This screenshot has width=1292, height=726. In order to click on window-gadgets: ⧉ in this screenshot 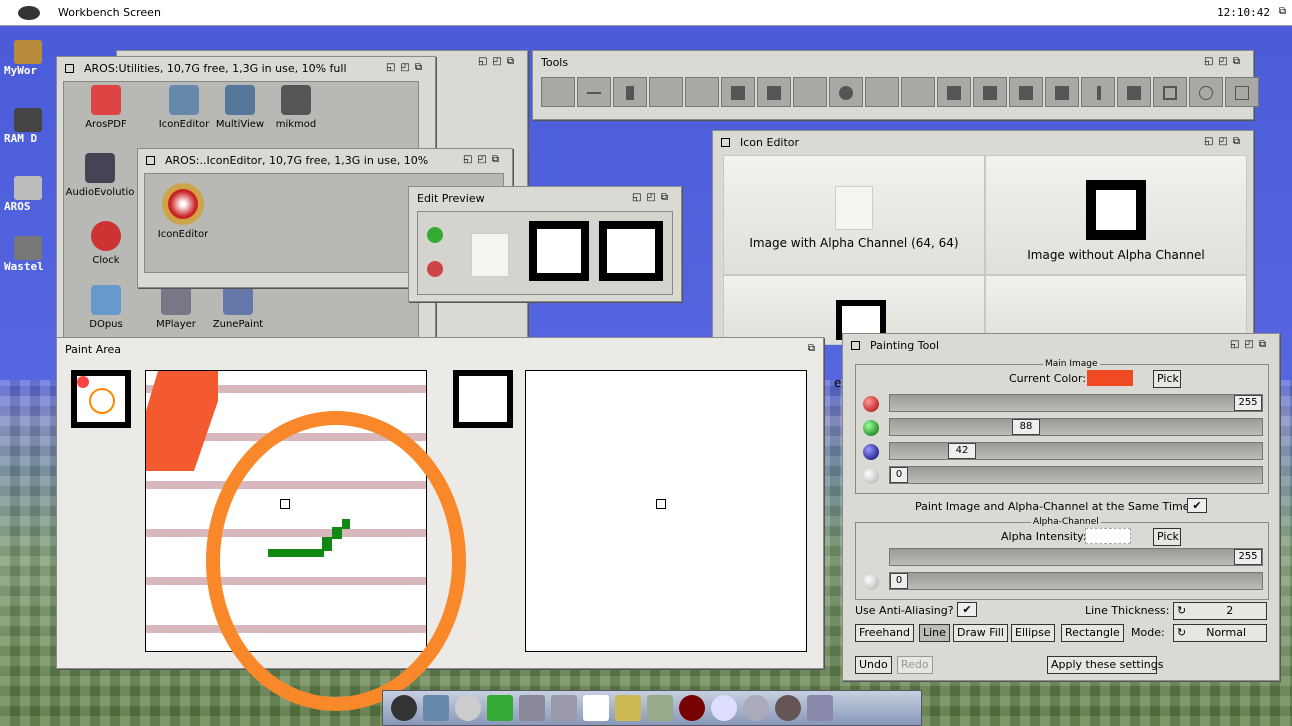, I will do `click(811, 348)`.